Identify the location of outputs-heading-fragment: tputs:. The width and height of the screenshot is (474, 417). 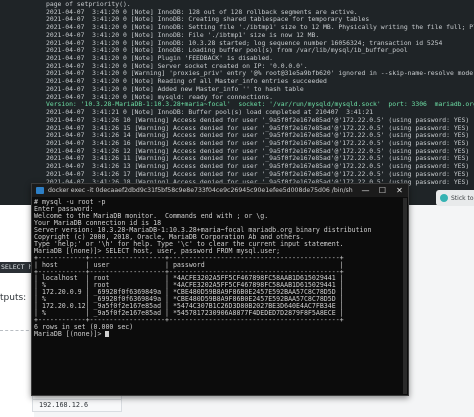
(13, 298).